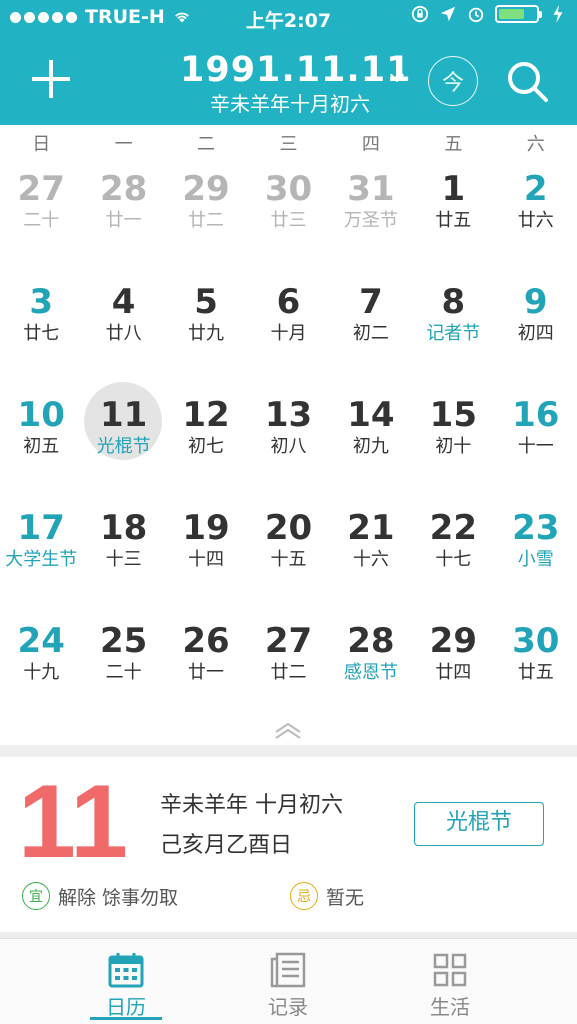 The height and width of the screenshot is (1024, 577). What do you see at coordinates (420, 14) in the screenshot?
I see `rotation-lock-icon` at bounding box center [420, 14].